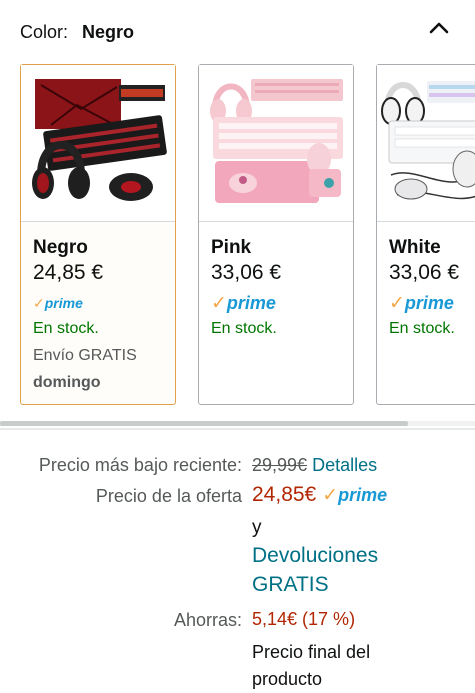 This screenshot has height=693, width=475. I want to click on recent-low-label: Precio más bajo reciente:, so click(140, 465).